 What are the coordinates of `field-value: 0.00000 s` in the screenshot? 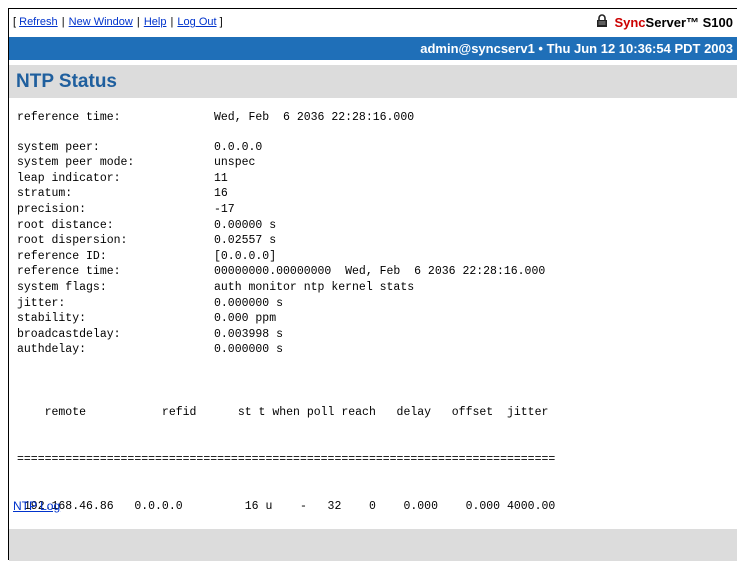 It's located at (245, 225).